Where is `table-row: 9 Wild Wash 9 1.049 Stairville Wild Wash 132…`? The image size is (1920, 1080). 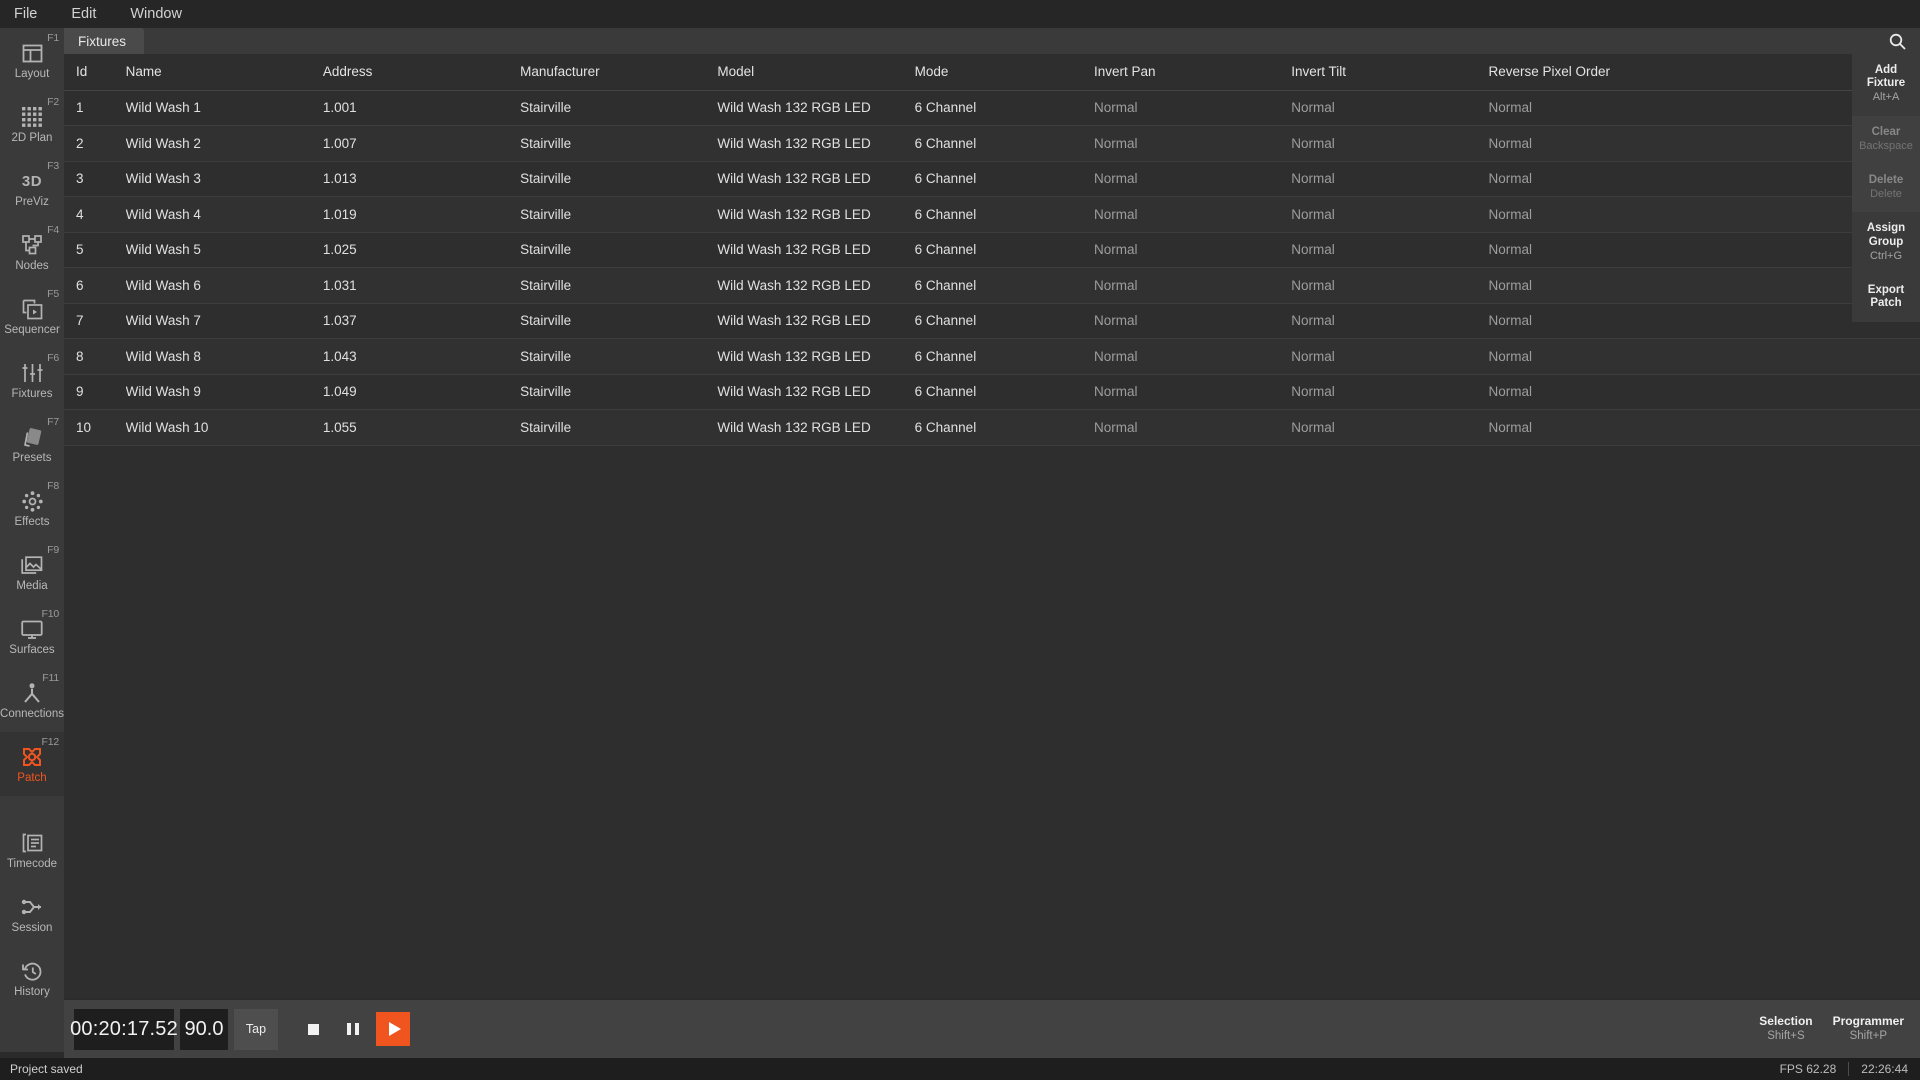 table-row: 9 Wild Wash 9 1.049 Stairville Wild Wash 132… is located at coordinates (992, 392).